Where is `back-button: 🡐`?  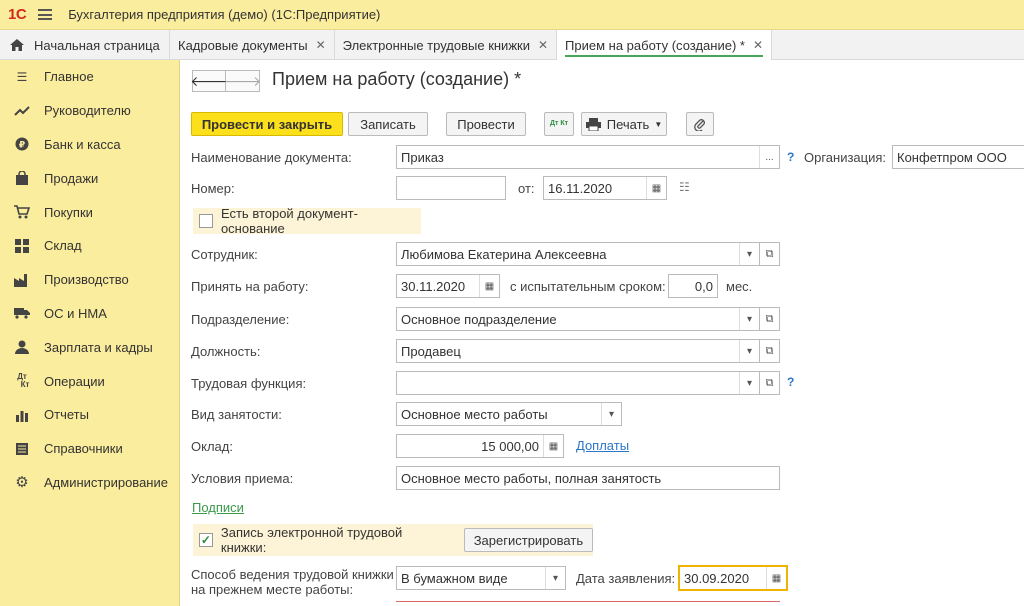
back-button: 🡐 is located at coordinates (209, 81).